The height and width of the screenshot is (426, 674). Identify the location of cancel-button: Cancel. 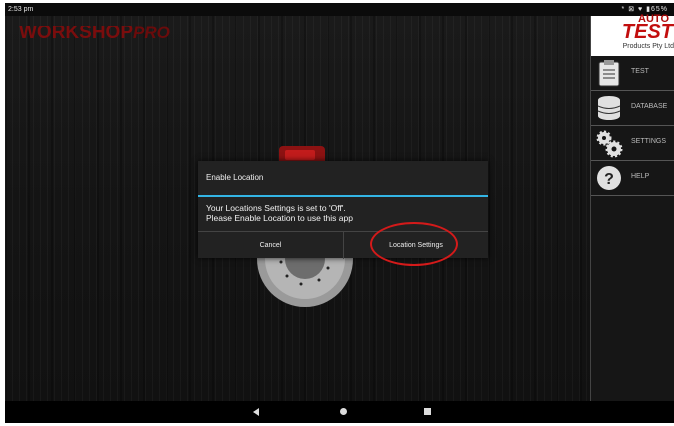
(271, 245).